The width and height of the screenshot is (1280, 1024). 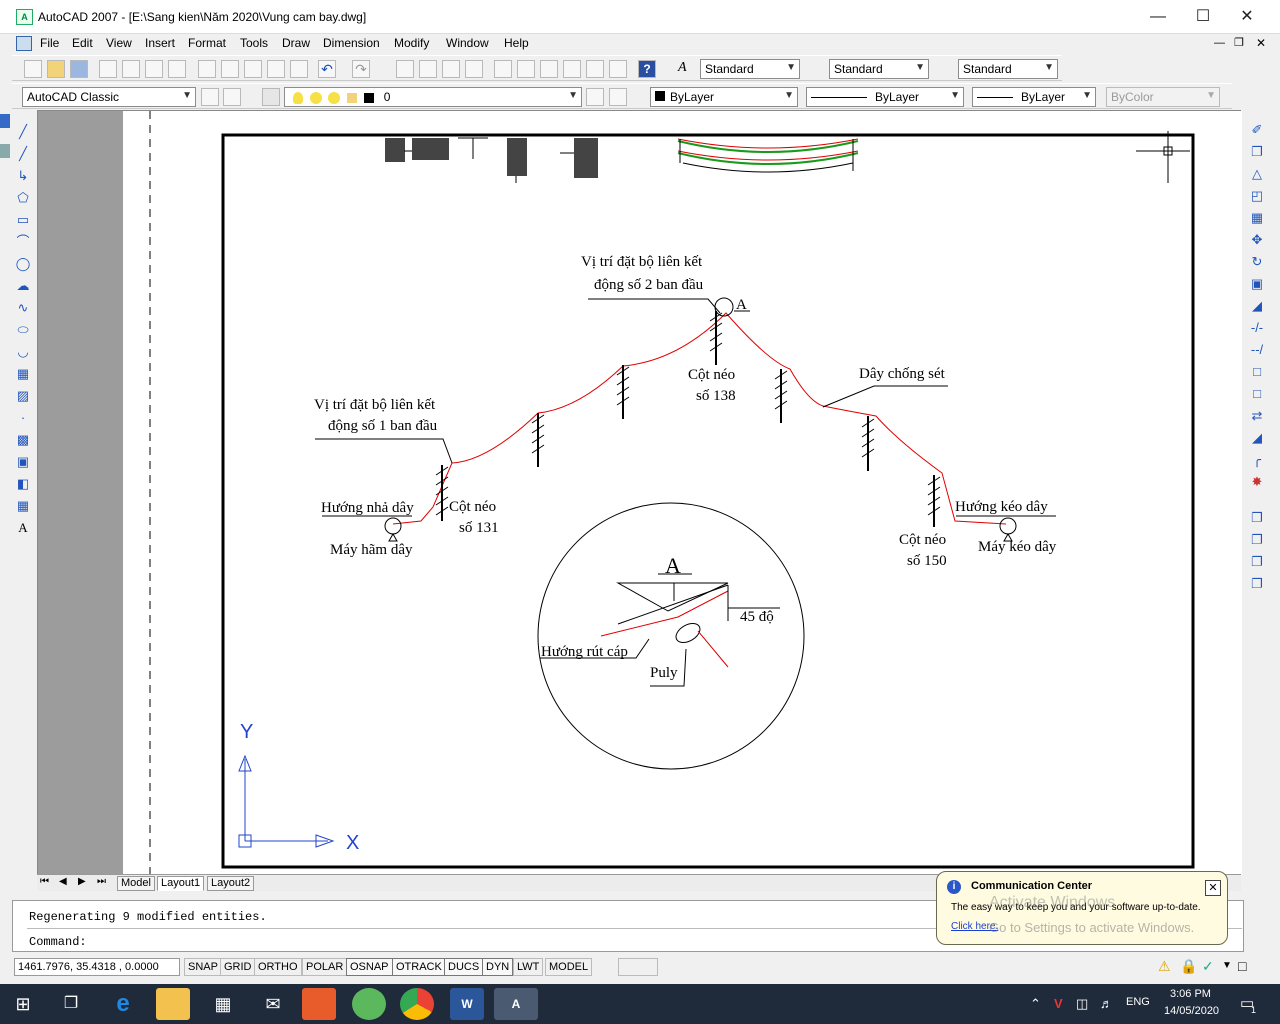 What do you see at coordinates (5, 151) in the screenshot?
I see `palette-tab2-icon` at bounding box center [5, 151].